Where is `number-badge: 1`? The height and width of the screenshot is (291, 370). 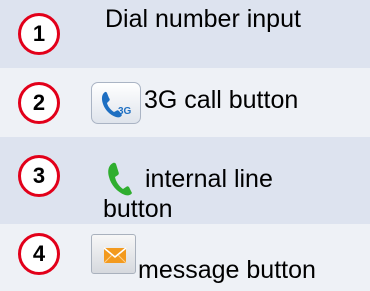 number-badge: 1 is located at coordinates (39, 34).